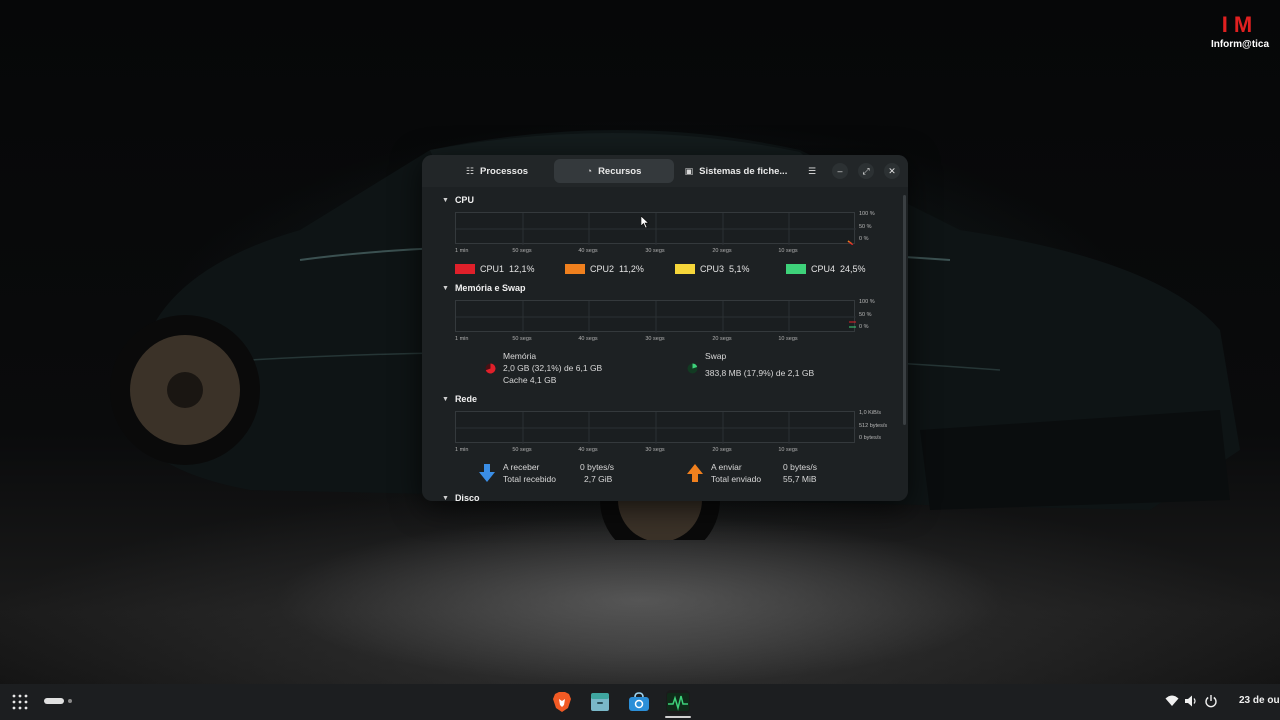  I want to click on section-cpu-title: CPU, so click(464, 200).